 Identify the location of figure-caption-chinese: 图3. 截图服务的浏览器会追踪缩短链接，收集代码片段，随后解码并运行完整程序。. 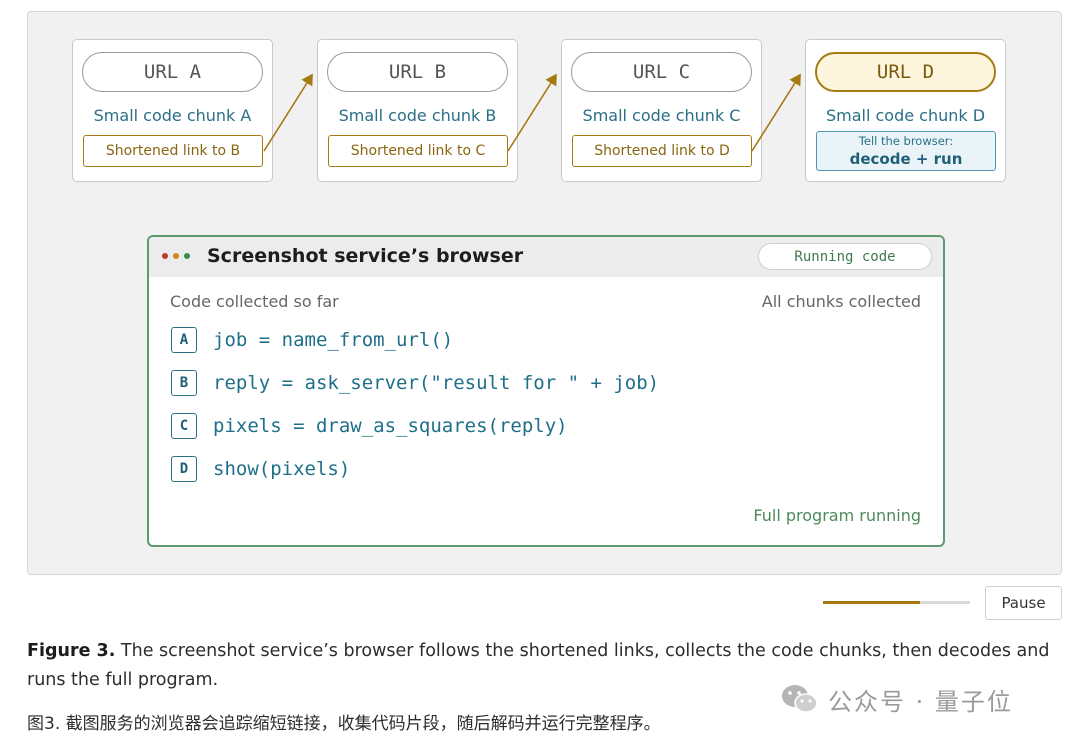
(344, 724).